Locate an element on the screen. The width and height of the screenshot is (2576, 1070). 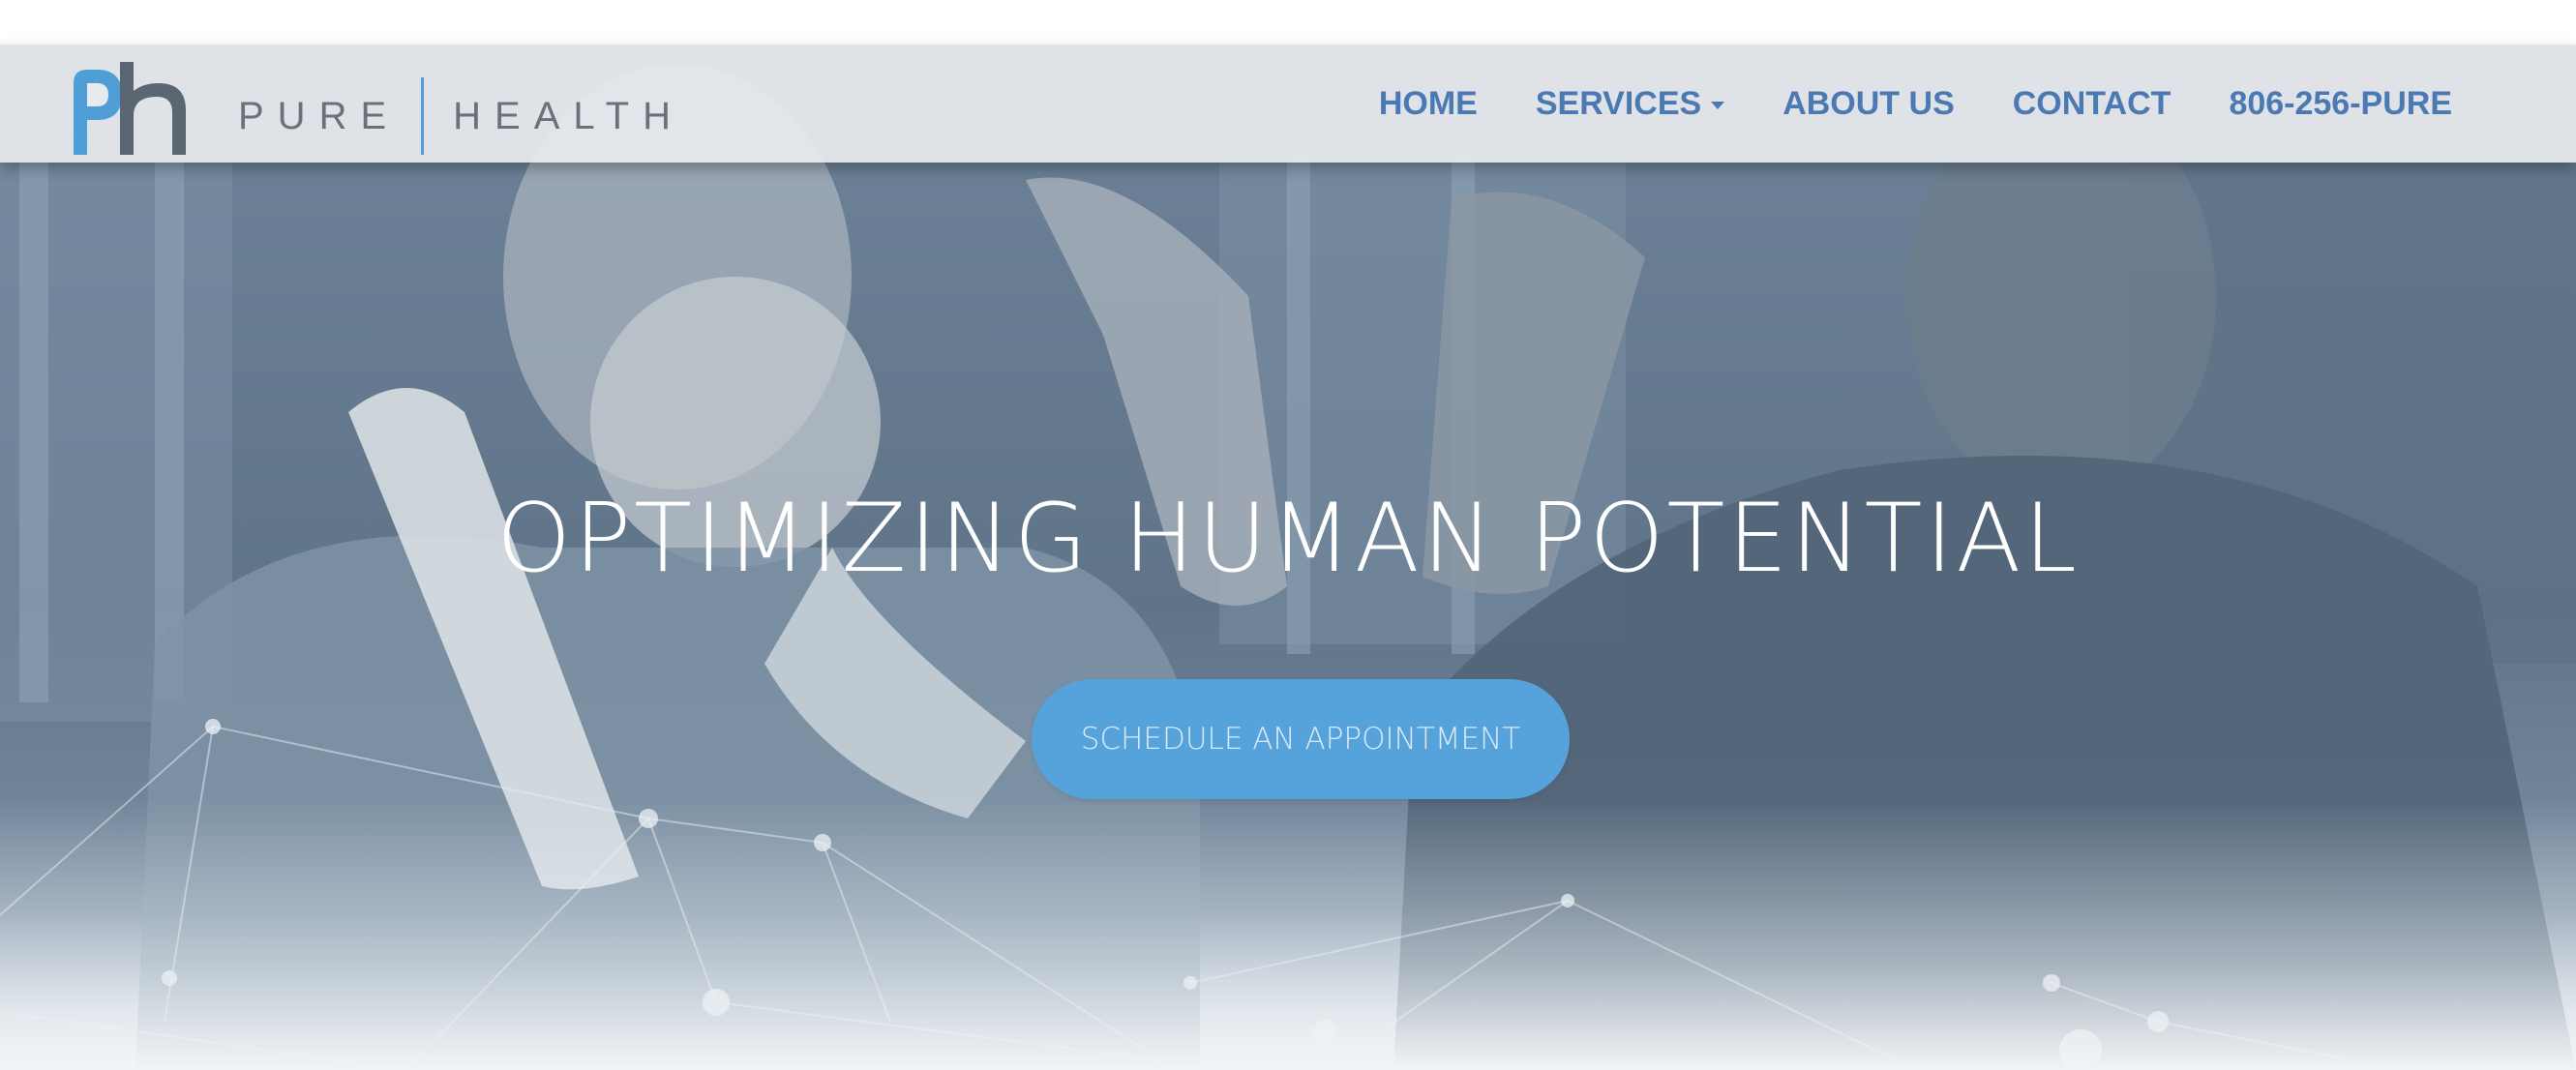
site-logo: PURE HEALTH is located at coordinates (367, 110).